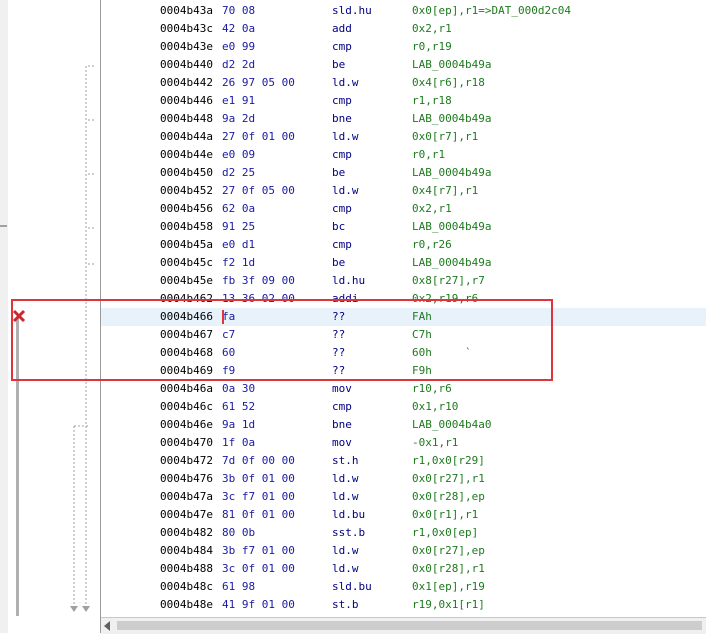  Describe the element at coordinates (403, 173) in the screenshot. I see `listing-row: 0004b450 d2 25 be LAB_0004b49a` at that location.